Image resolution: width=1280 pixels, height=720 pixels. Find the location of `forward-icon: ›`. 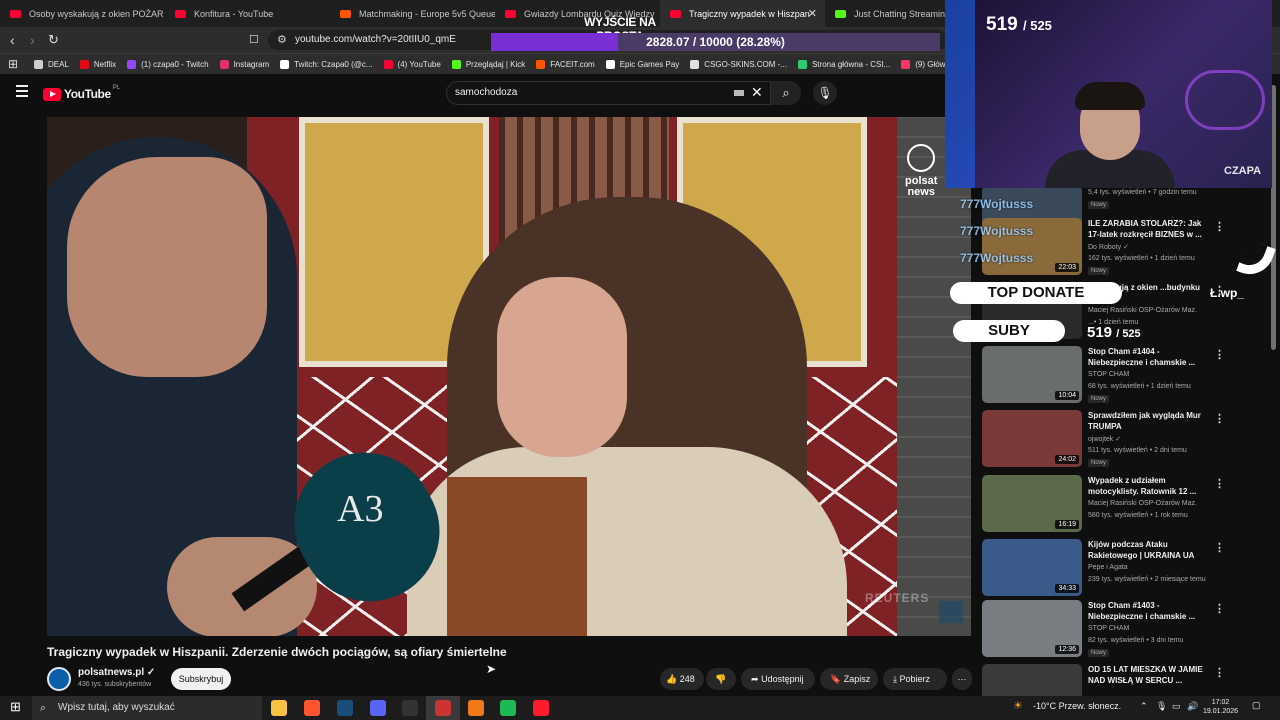

forward-icon: › is located at coordinates (32, 40).